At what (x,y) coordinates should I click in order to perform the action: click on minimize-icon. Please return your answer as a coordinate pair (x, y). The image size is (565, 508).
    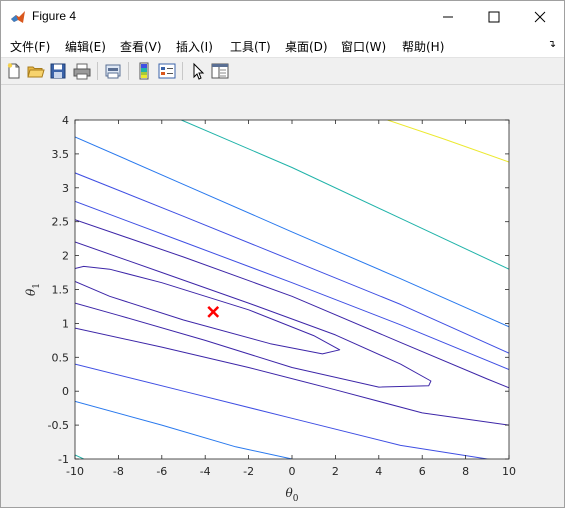
    Looking at the image, I should click on (448, 17).